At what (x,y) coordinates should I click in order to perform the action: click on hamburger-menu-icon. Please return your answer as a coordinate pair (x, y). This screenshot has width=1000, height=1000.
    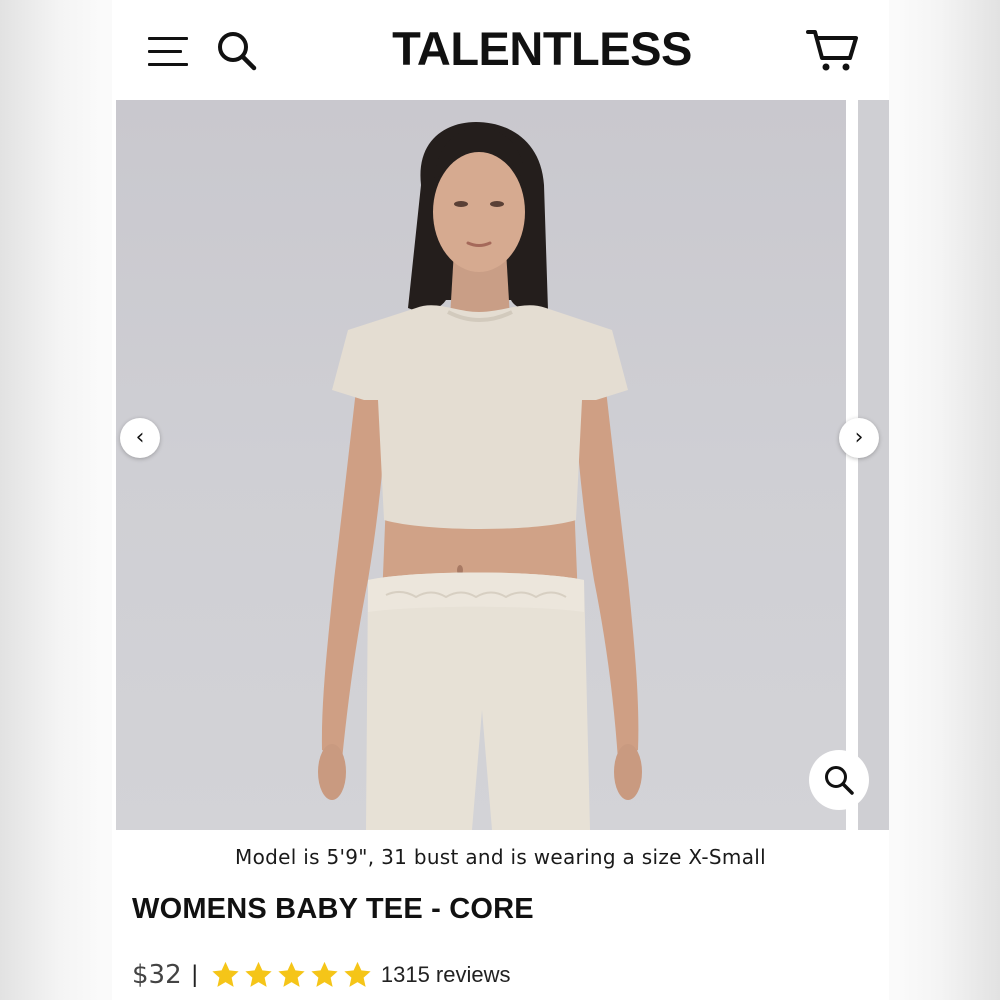
    Looking at the image, I should click on (169, 51).